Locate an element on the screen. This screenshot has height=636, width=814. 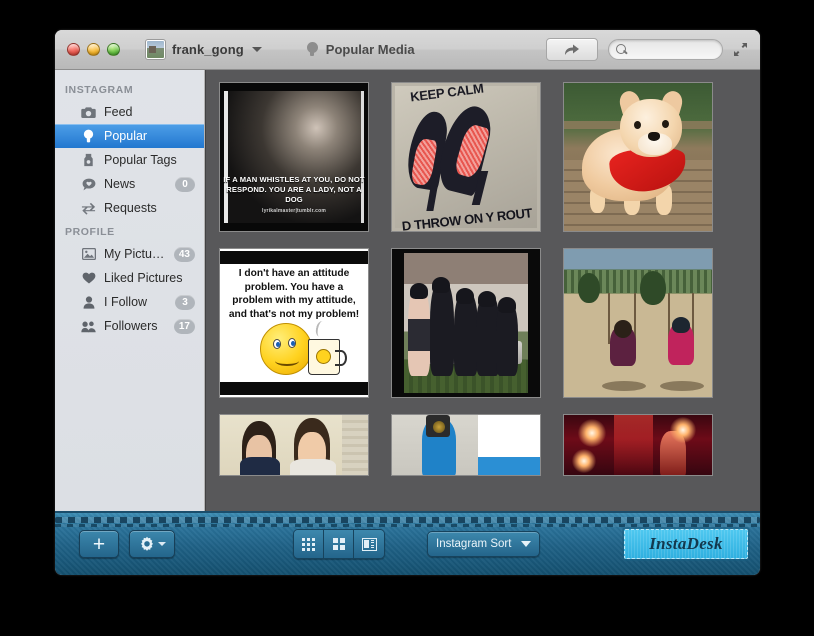
titlebar-right-tools is located at coordinates (653, 49).